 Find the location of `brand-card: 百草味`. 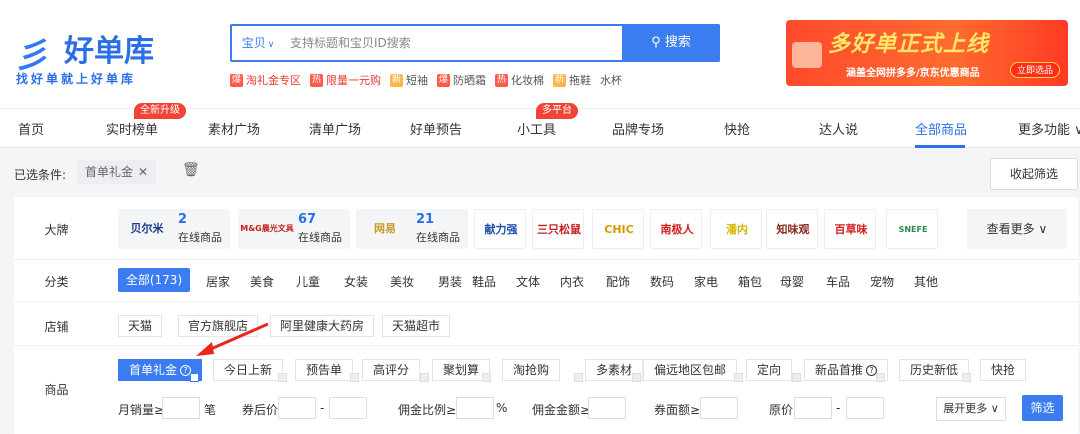

brand-card: 百草味 is located at coordinates (850, 229).